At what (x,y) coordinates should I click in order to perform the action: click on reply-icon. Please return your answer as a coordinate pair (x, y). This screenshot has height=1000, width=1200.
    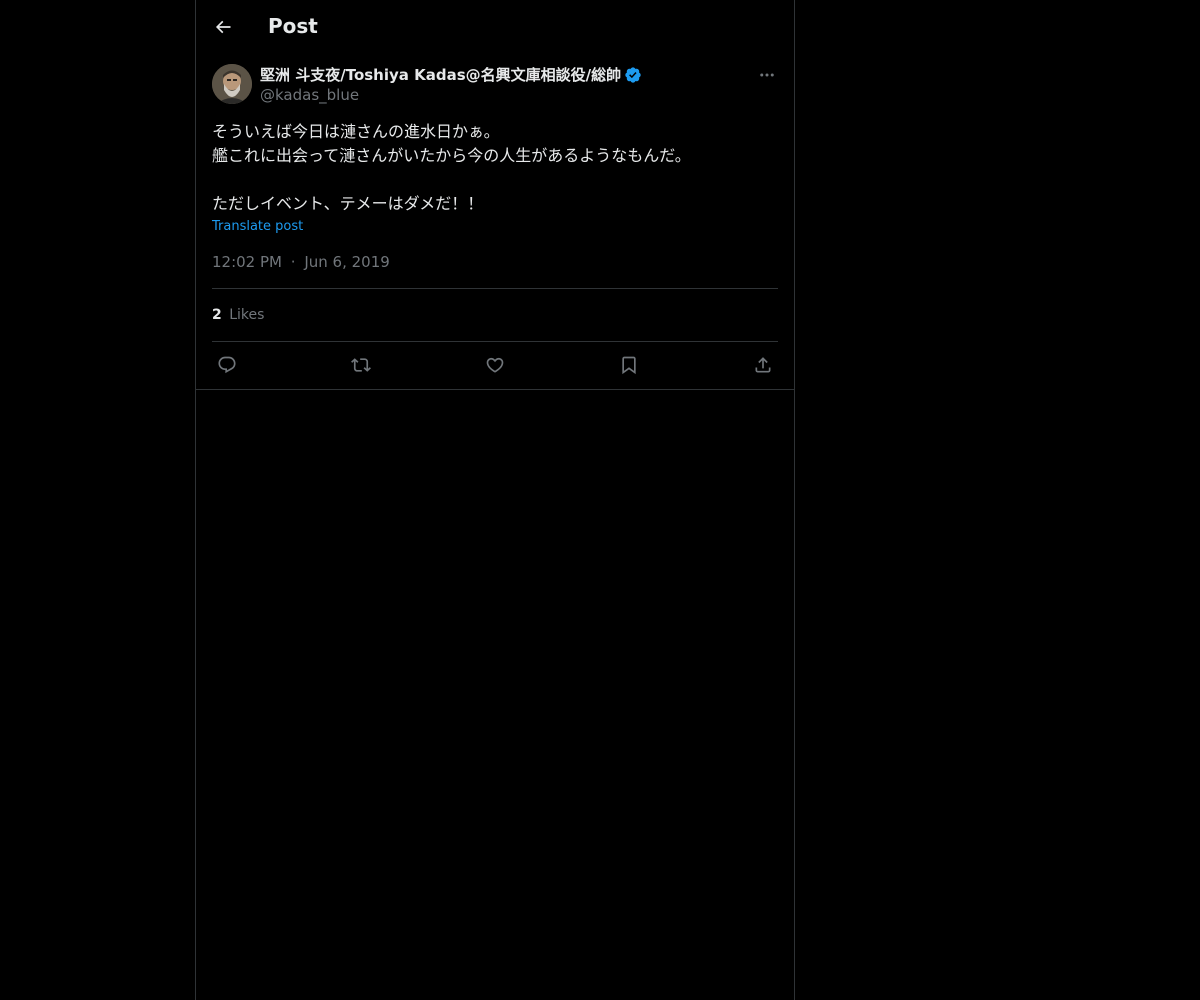
    Looking at the image, I should click on (227, 365).